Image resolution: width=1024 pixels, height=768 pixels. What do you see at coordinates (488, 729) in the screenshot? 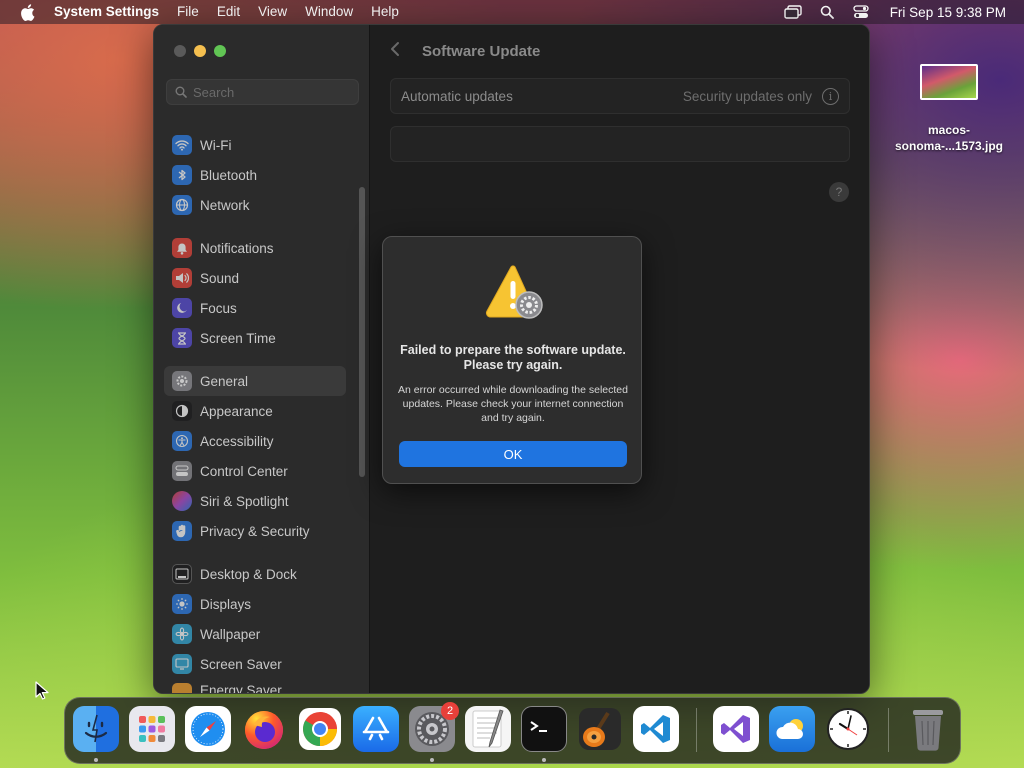
I see `textedit-icon` at bounding box center [488, 729].